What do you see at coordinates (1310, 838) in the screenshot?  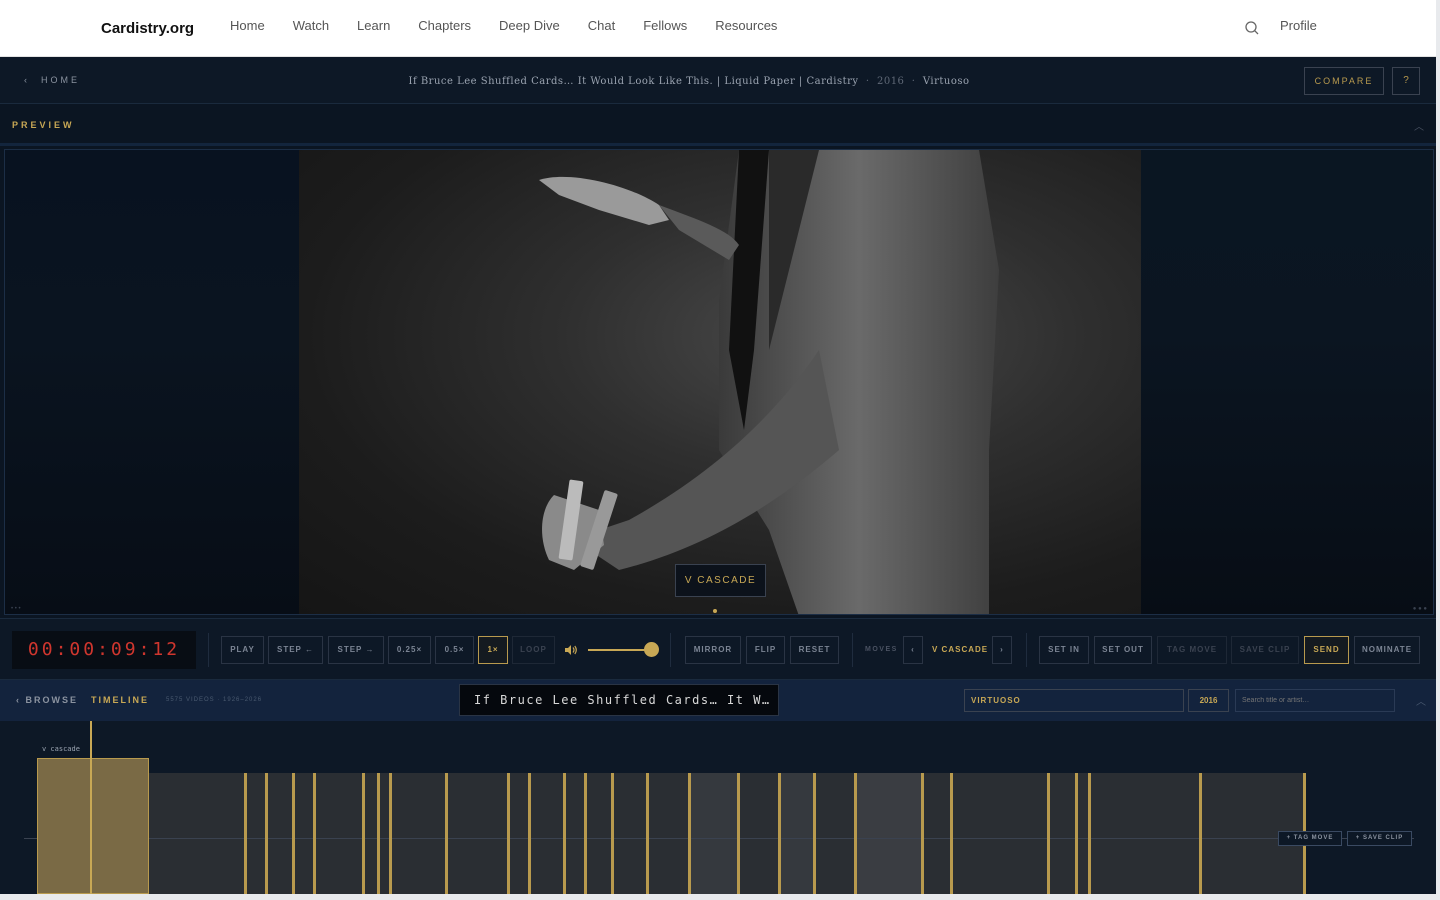 I see `timeline-tag-move-button: + TAG MOVE` at bounding box center [1310, 838].